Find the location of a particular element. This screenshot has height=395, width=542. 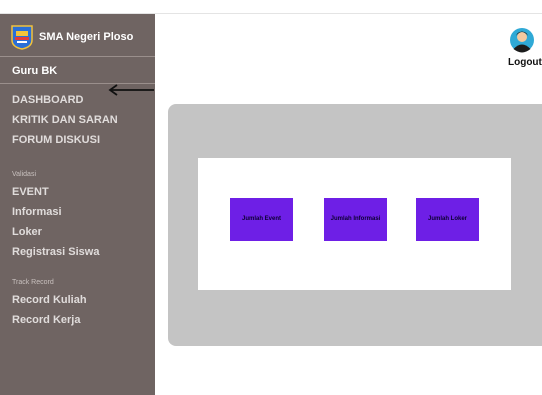

section-label-track-record: Track Record is located at coordinates (33, 282).